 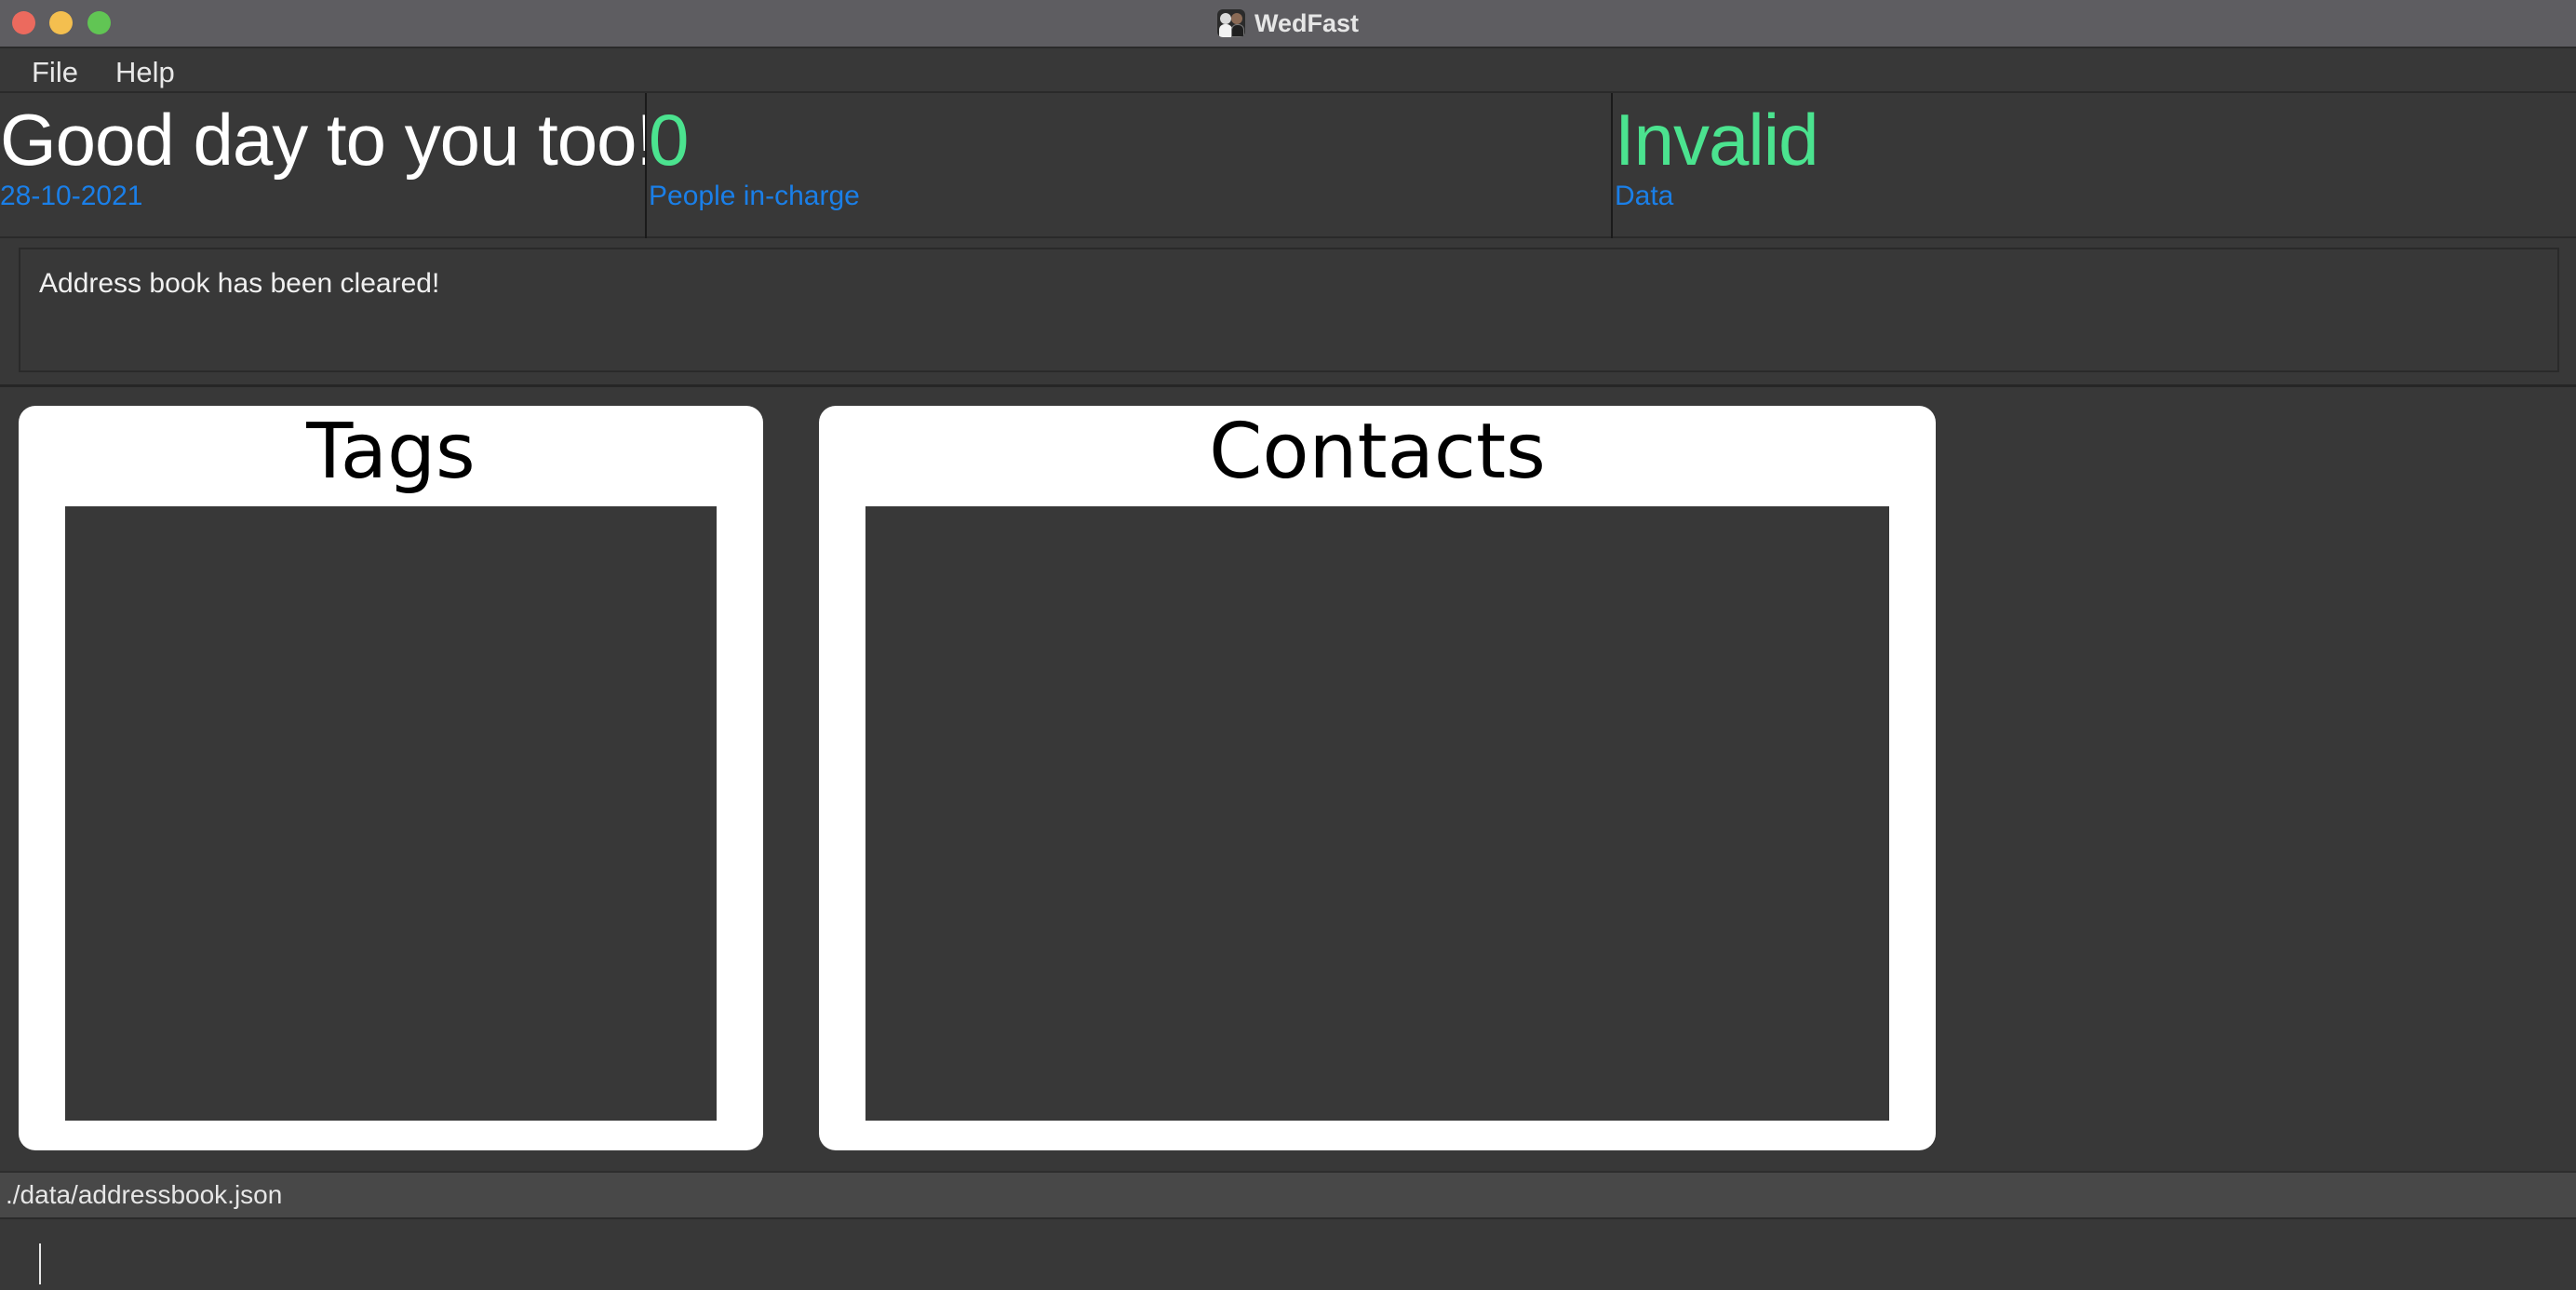 What do you see at coordinates (1131, 165) in the screenshot?
I see `people-in-charge-stat: 0 People in-charge` at bounding box center [1131, 165].